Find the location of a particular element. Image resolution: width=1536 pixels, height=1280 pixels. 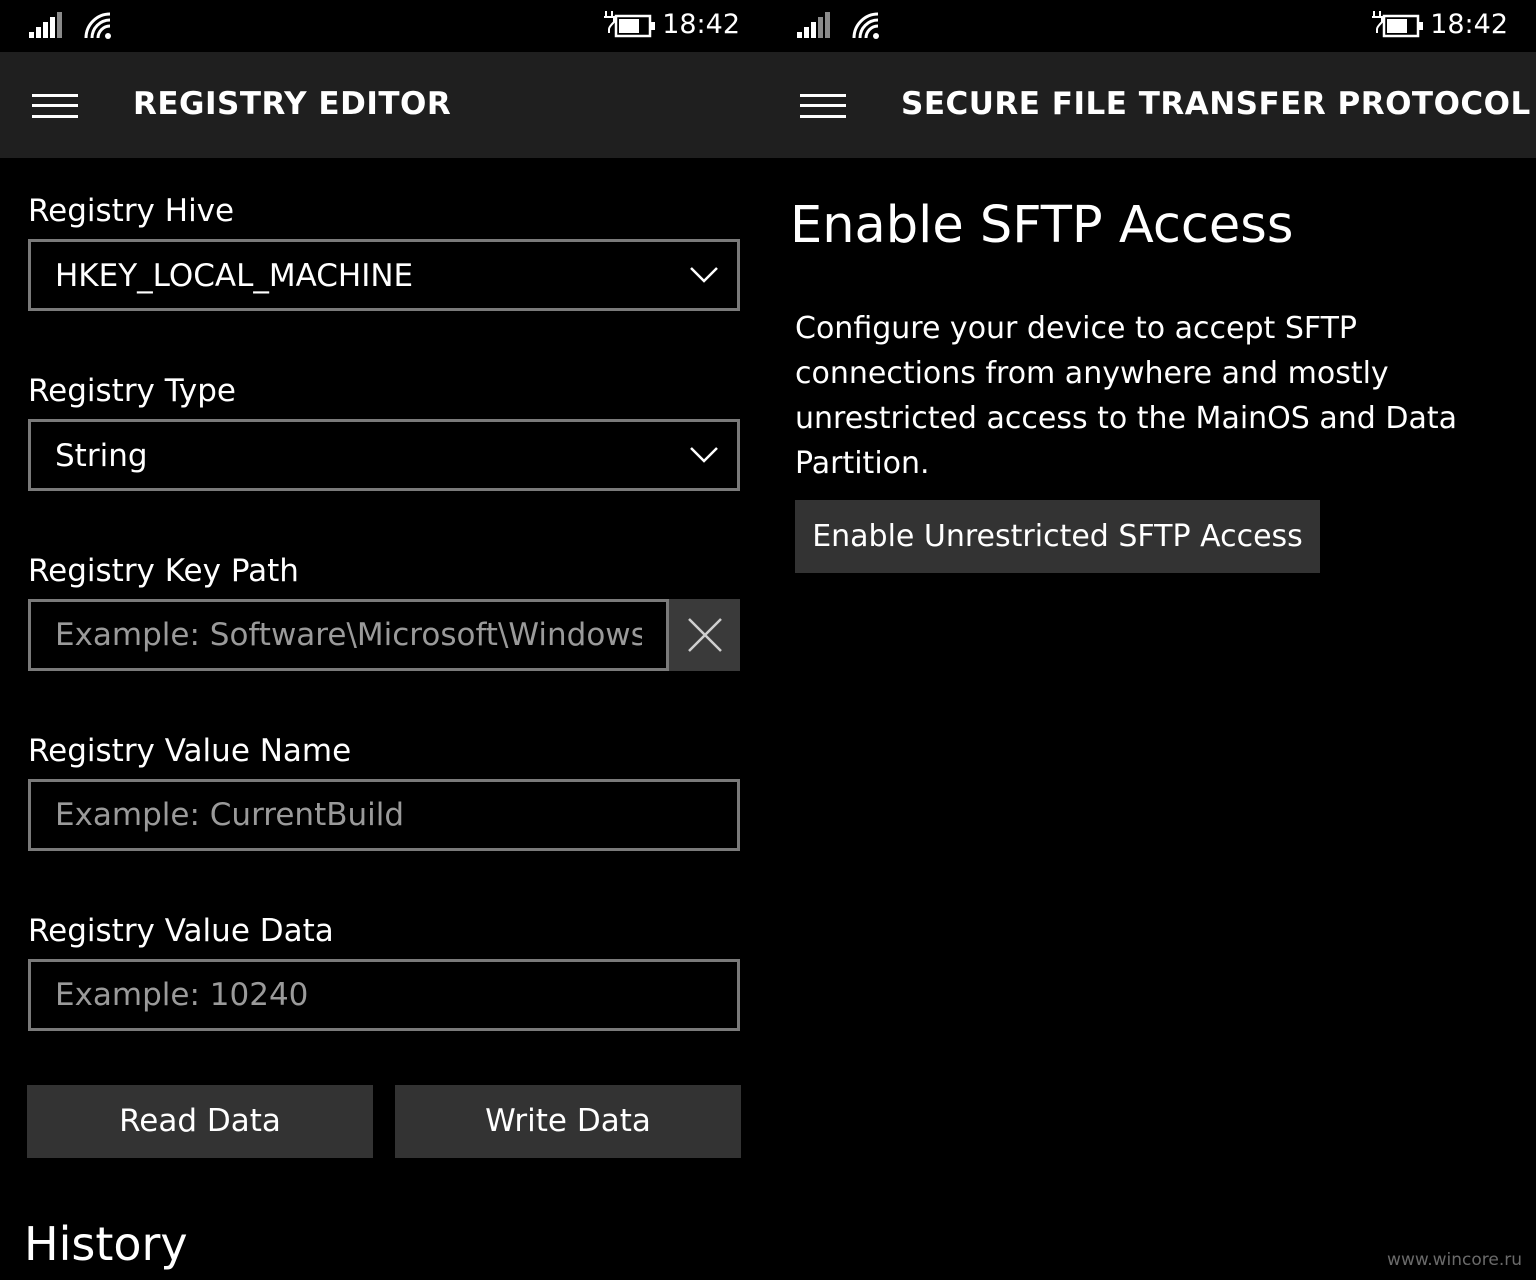

registry-key-path-label: Registry Key Path is located at coordinates (163, 571).